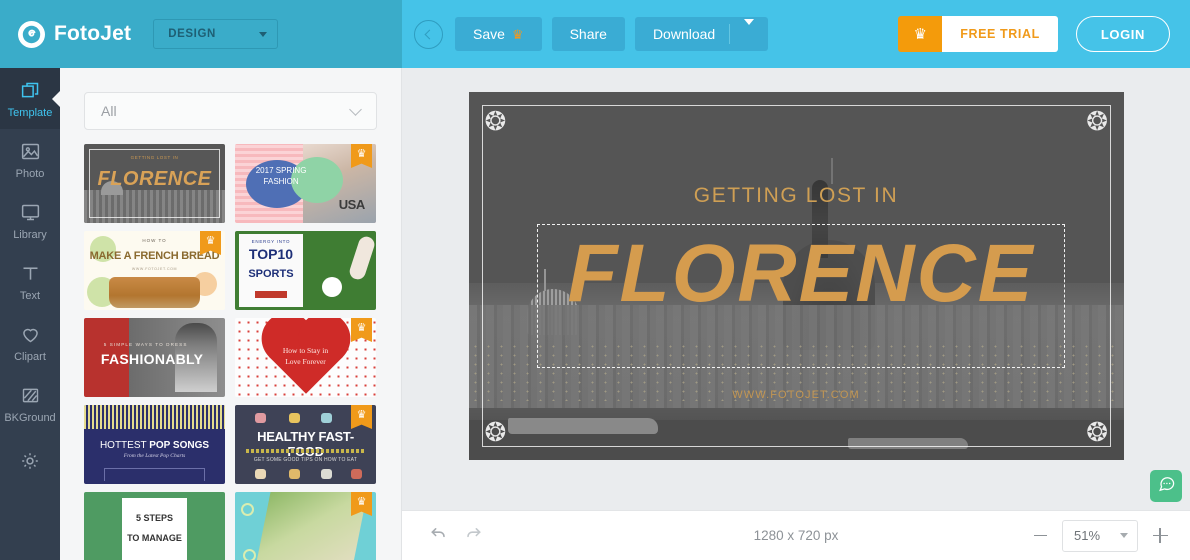  I want to click on download-button-group: Download, so click(701, 34).